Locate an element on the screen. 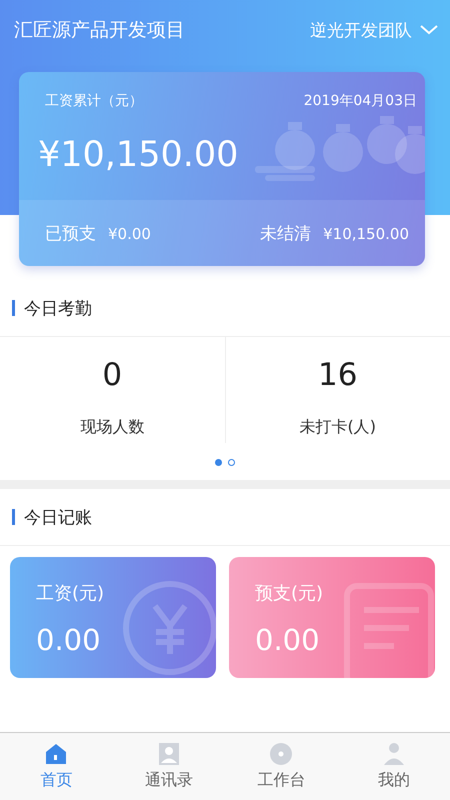  nav-tab: 首页 is located at coordinates (56, 766).